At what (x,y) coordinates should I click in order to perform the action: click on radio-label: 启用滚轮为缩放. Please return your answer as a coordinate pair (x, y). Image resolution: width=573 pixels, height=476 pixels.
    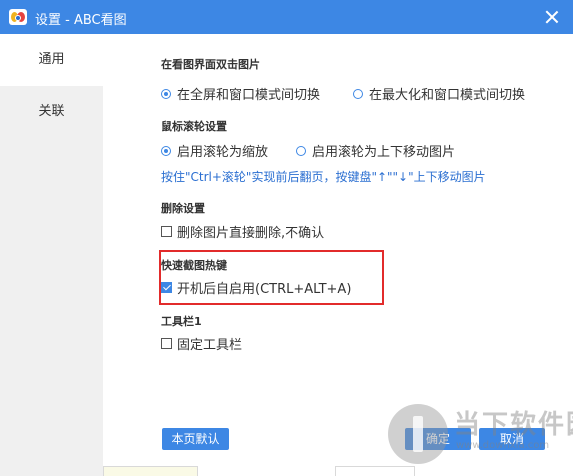
    Looking at the image, I should click on (223, 152).